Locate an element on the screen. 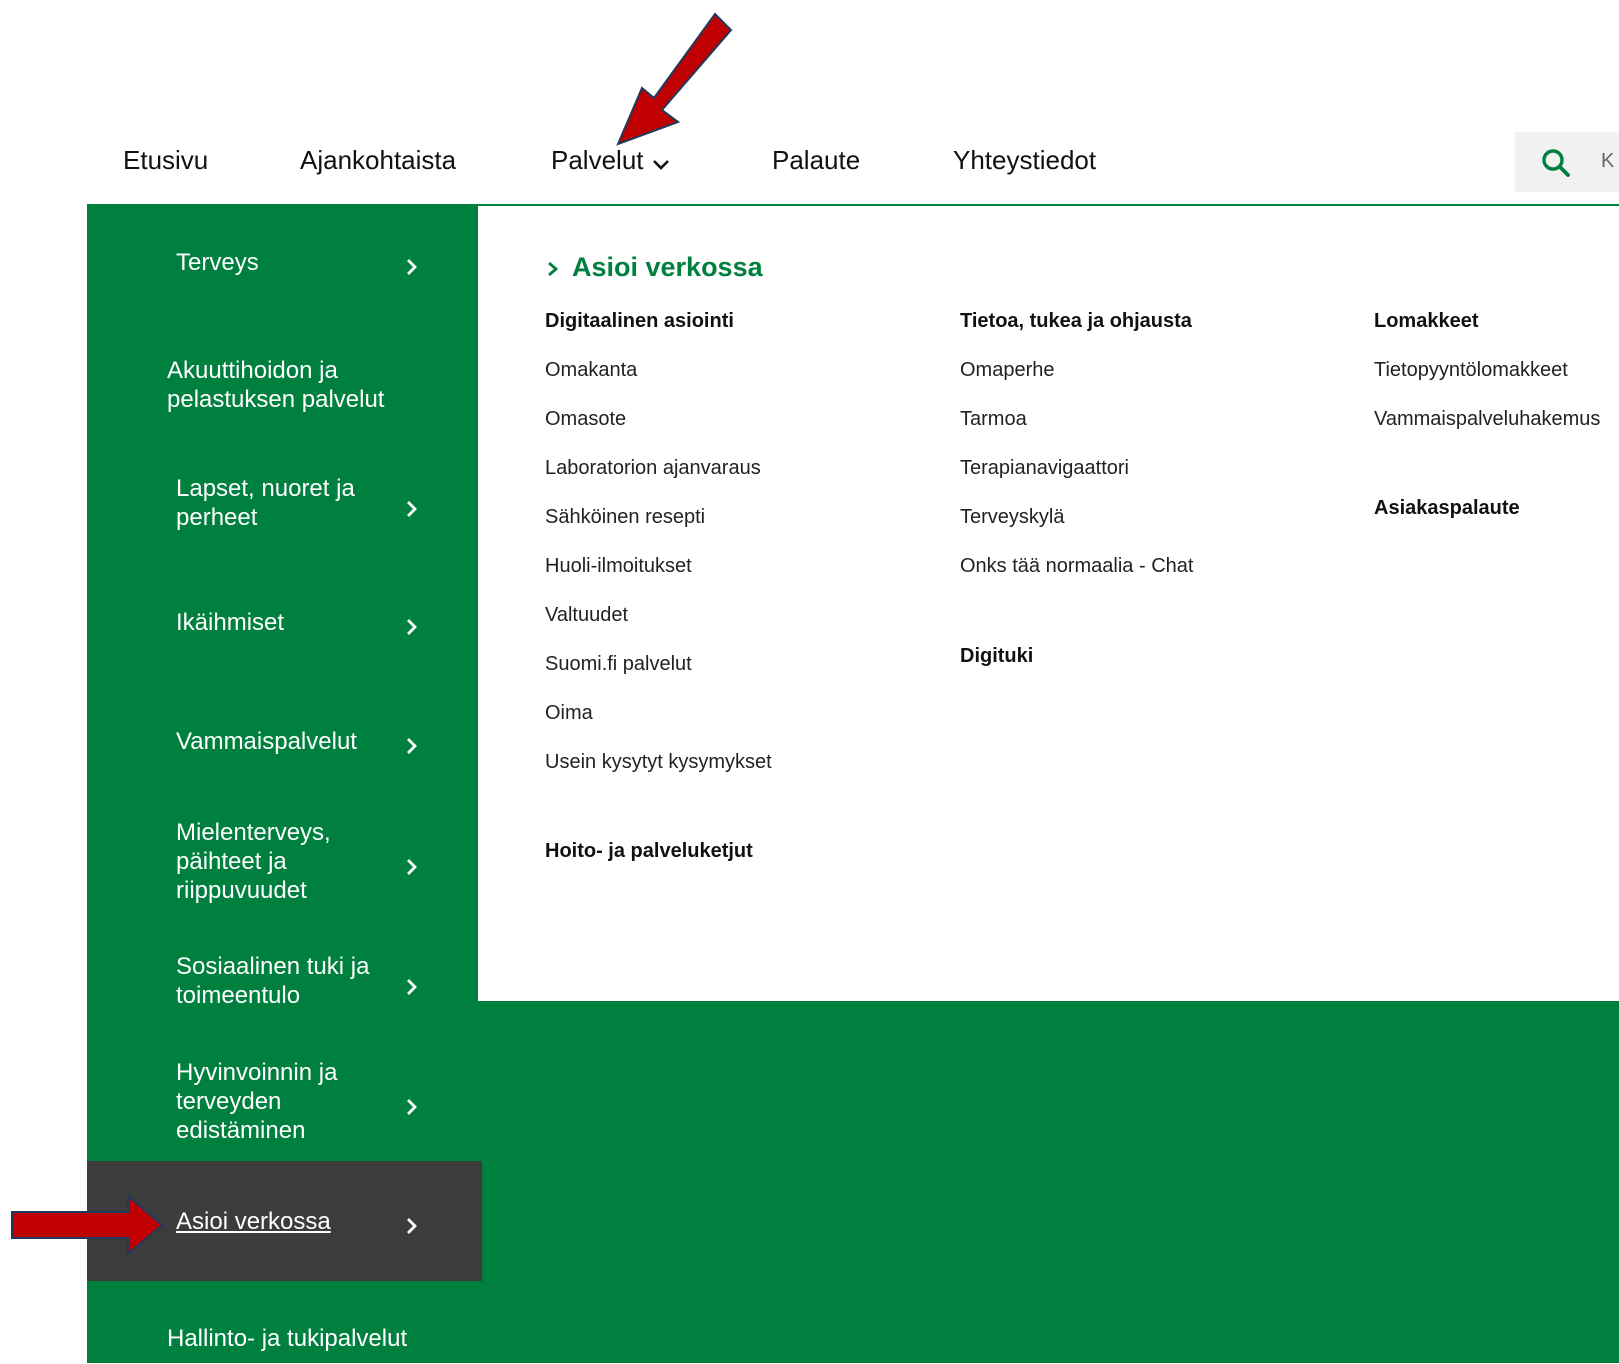 This screenshot has width=1619, height=1364. link-onks-taa-normaalia: Onks tää normaalia - Chat is located at coordinates (1076, 566).